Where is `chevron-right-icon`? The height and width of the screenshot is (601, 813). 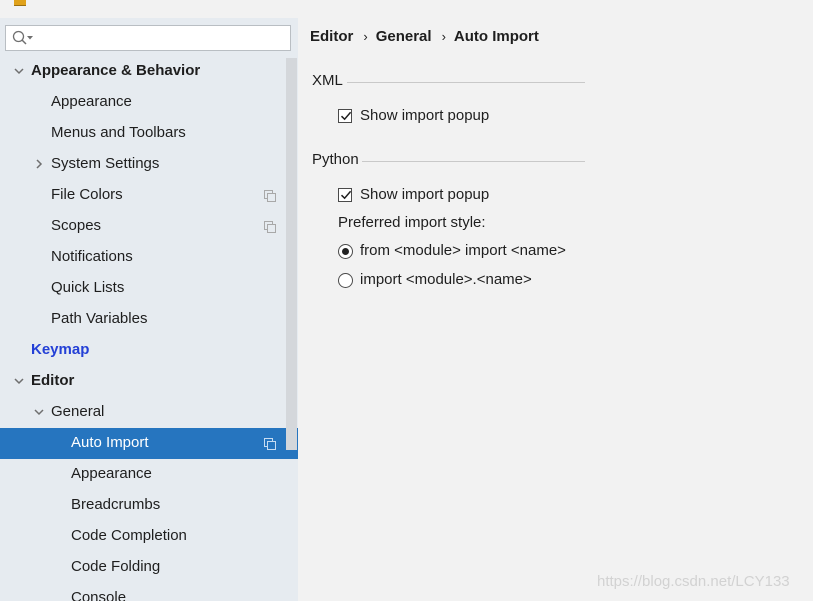
chevron-right-icon is located at coordinates (39, 164).